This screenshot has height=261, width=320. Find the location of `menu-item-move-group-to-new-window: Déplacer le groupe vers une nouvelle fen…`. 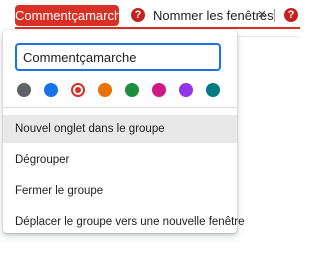

menu-item-move-group-to-new-window: Déplacer le groupe vers une nouvelle fen… is located at coordinates (124, 222).